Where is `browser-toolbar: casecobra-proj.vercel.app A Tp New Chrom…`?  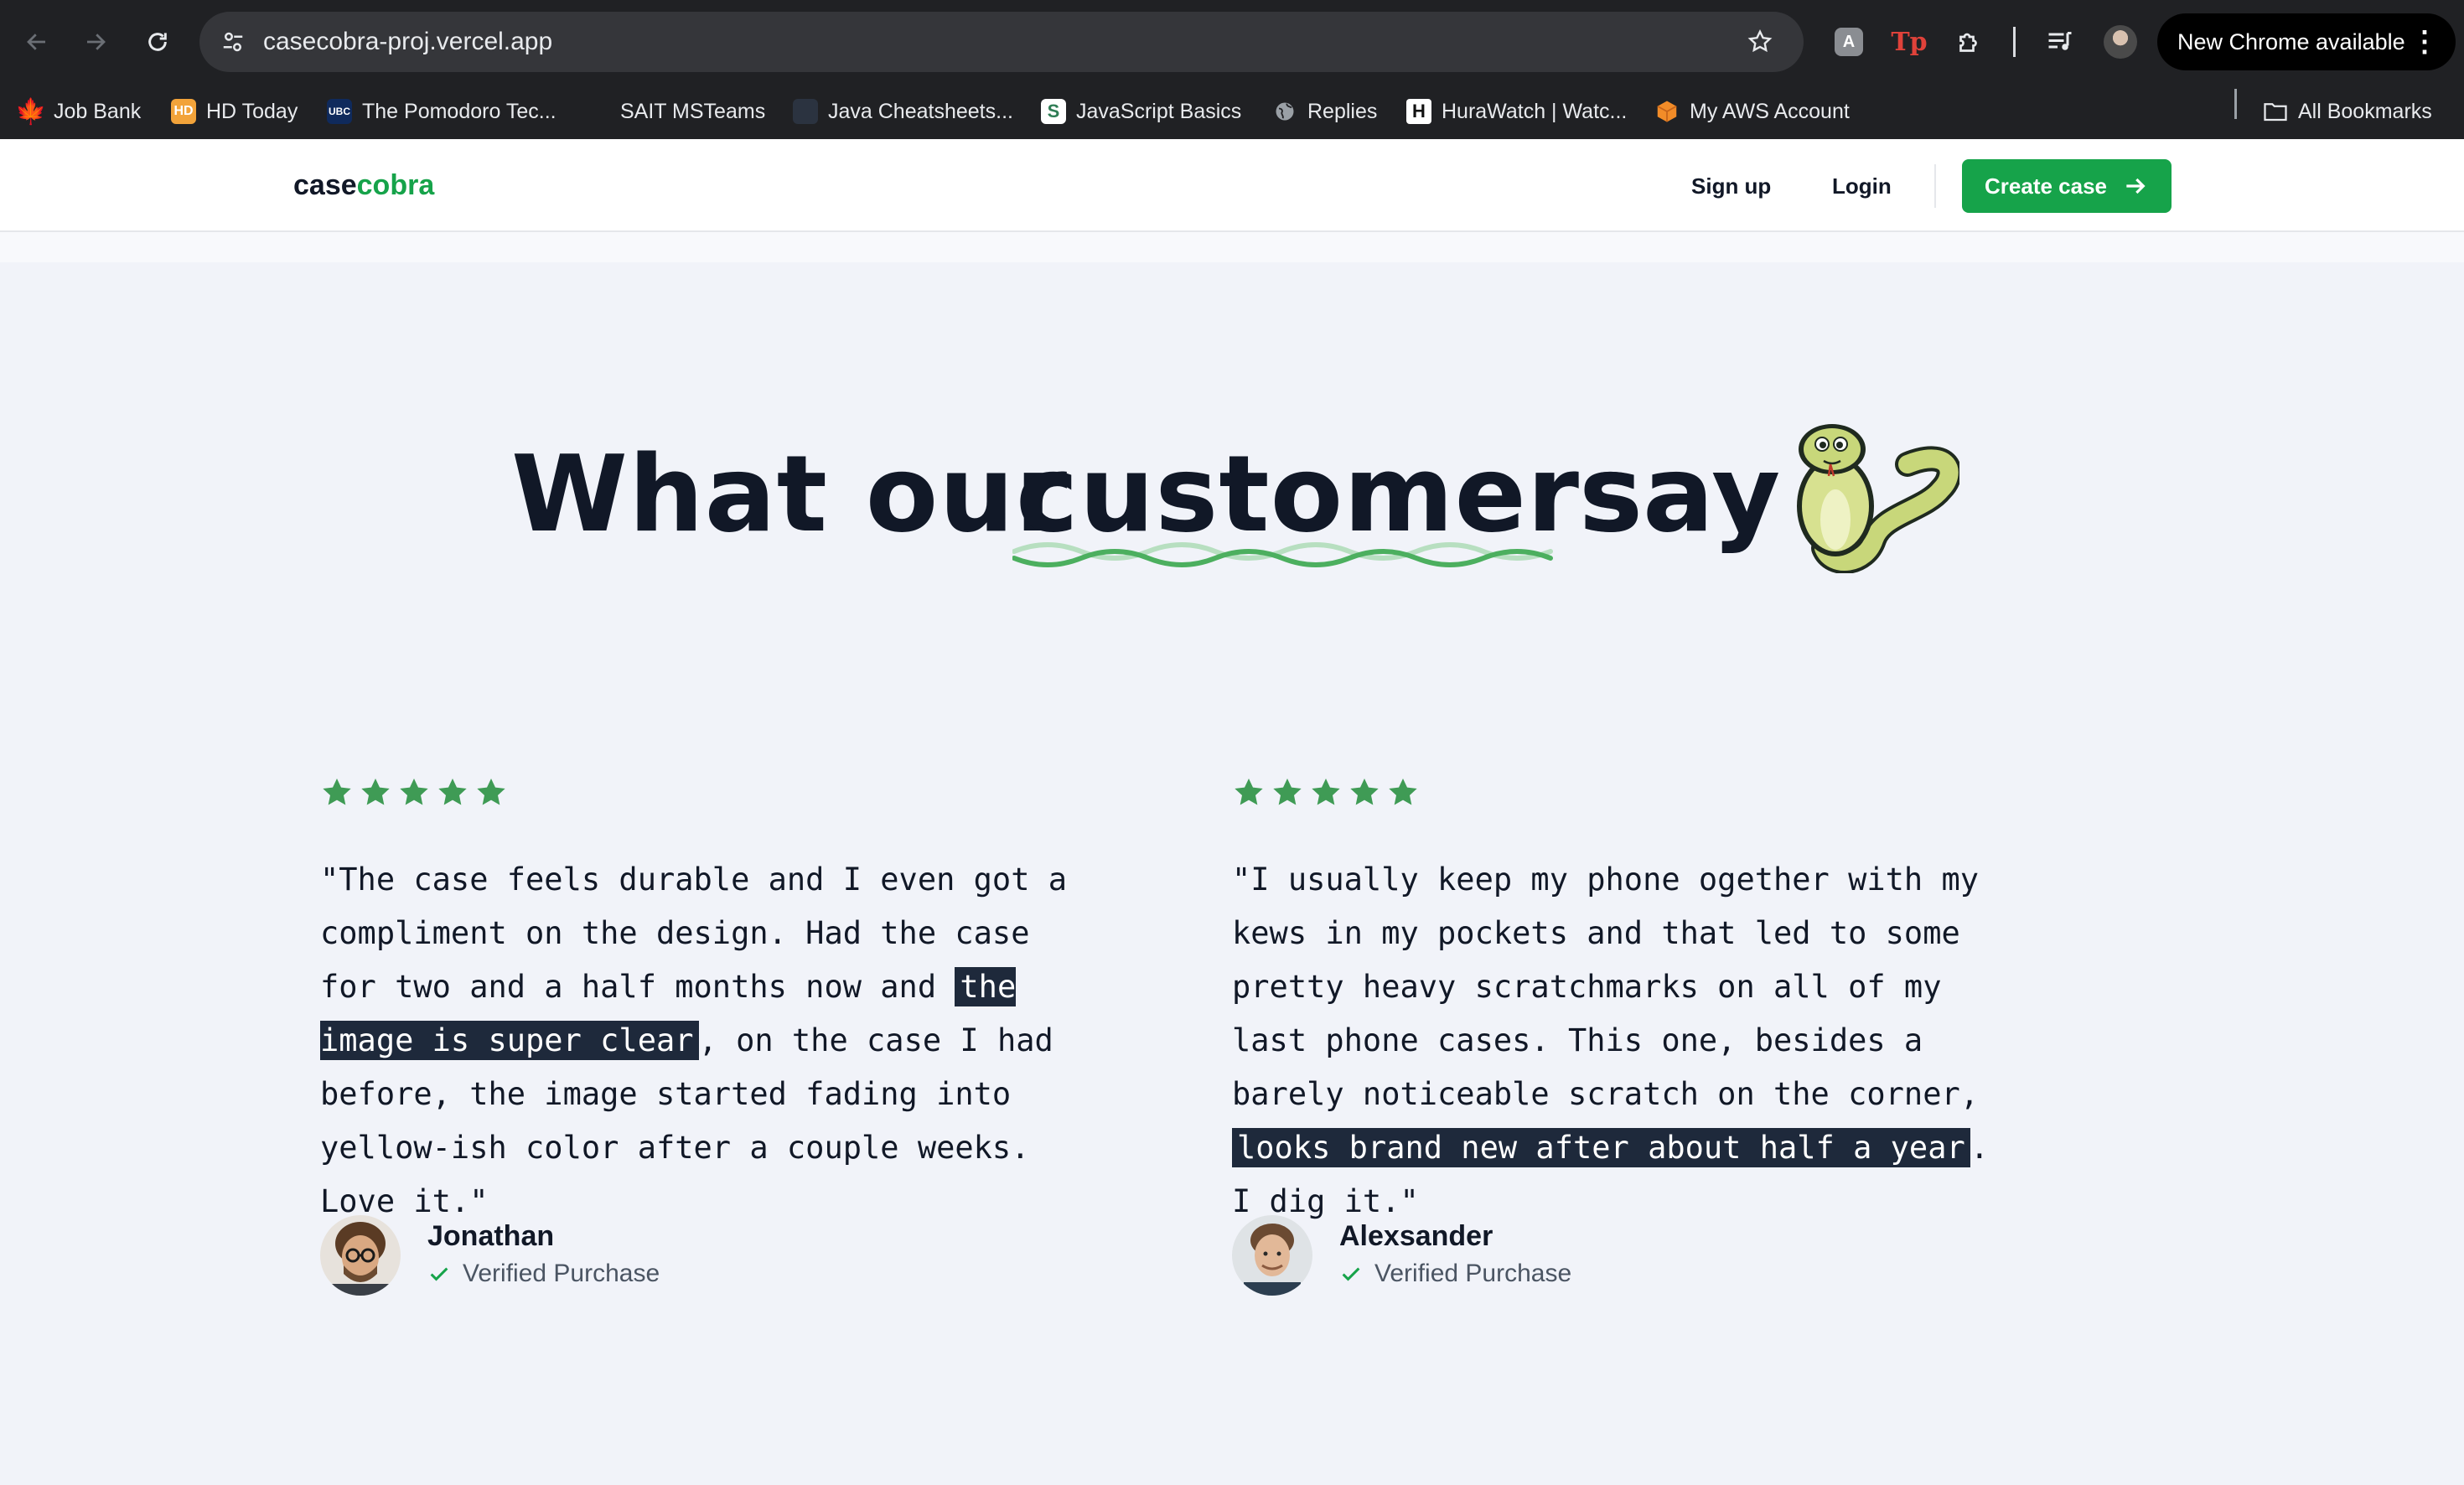 browser-toolbar: casecobra-proj.vercel.app A Tp New Chrom… is located at coordinates (1232, 42).